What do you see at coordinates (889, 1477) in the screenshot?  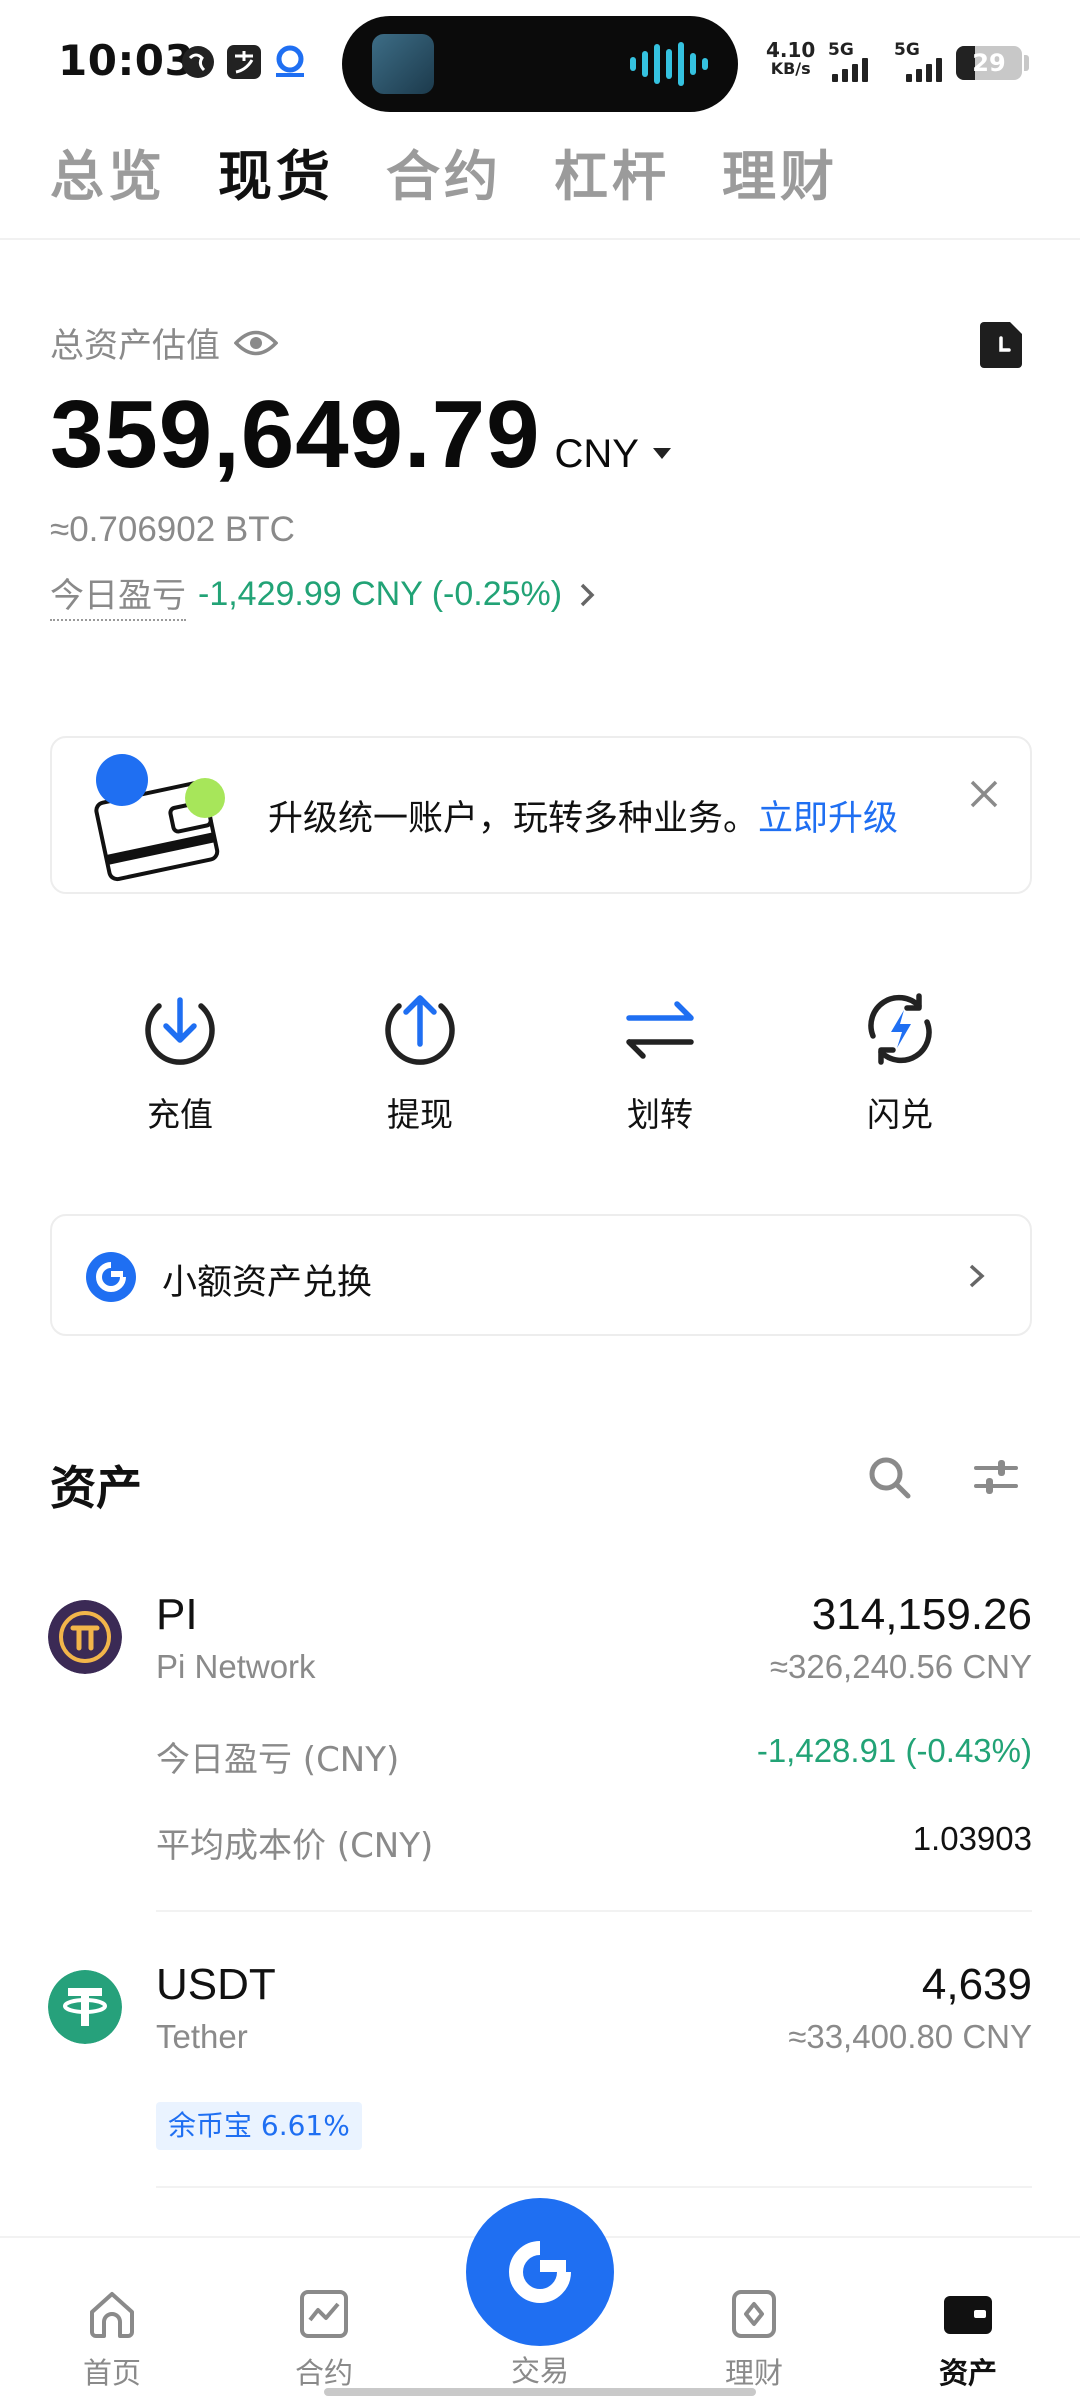 I see `search-icon` at bounding box center [889, 1477].